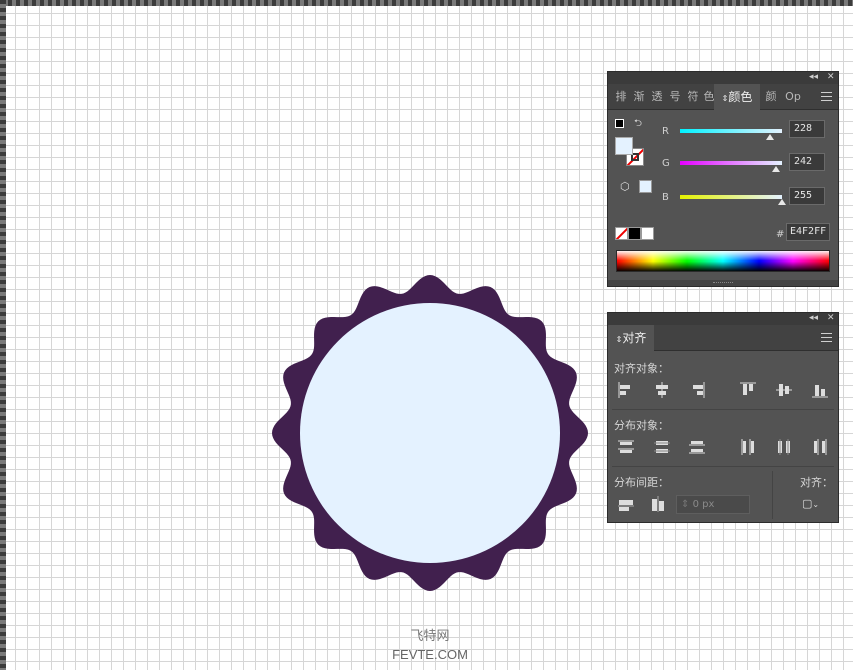  What do you see at coordinates (820, 447) in the screenshot?
I see `distribute-right-icon` at bounding box center [820, 447].